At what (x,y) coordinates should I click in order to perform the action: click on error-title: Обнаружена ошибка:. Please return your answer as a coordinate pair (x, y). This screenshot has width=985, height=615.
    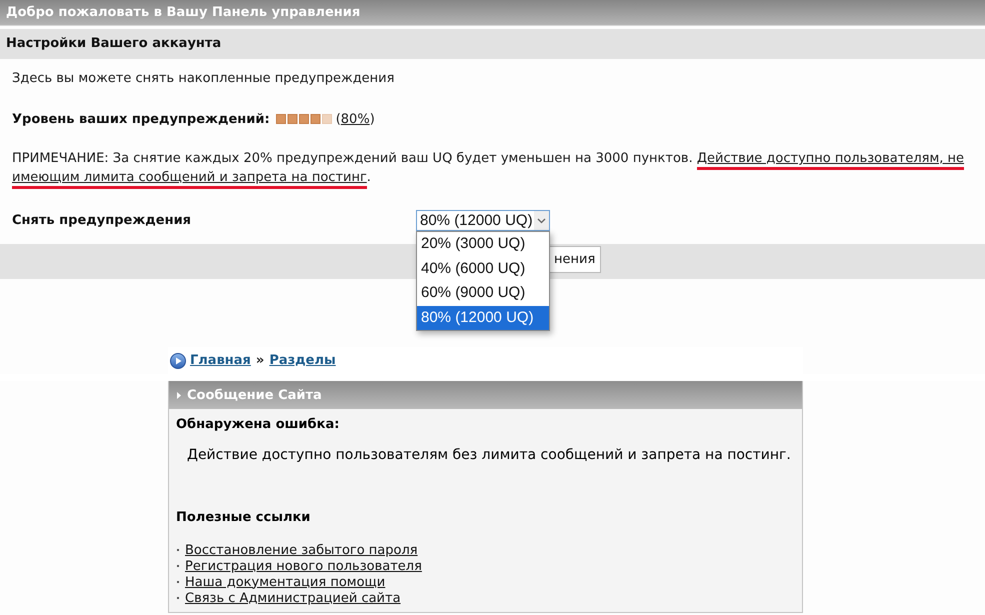
    Looking at the image, I should click on (258, 425).